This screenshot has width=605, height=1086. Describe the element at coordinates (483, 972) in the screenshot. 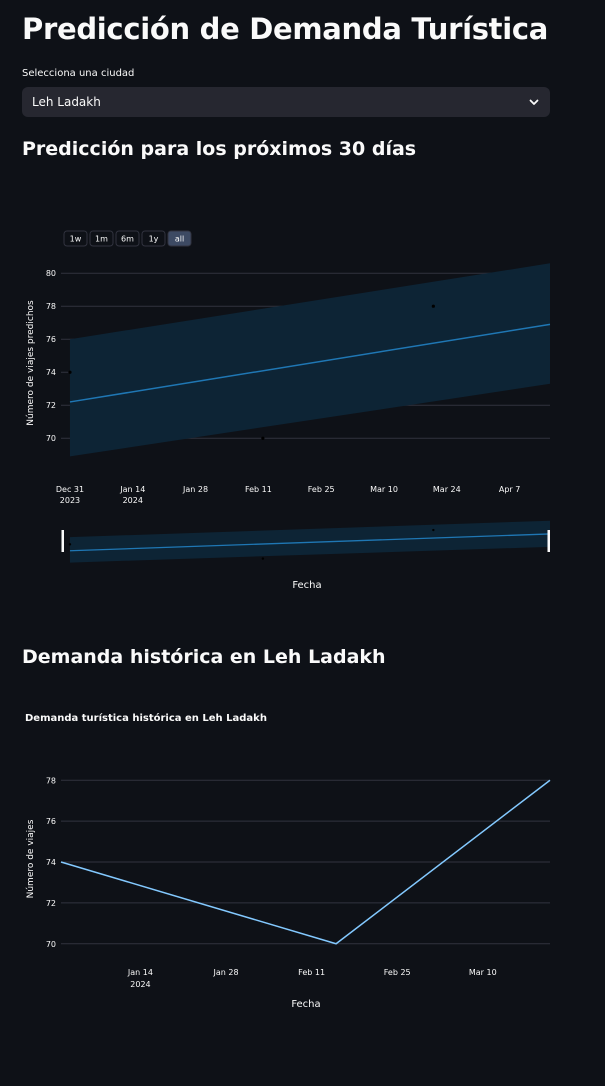

I see `x-tick-label: Mar 10` at that location.